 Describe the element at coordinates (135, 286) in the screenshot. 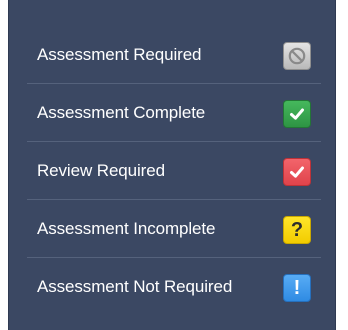

I see `legend-label: Assessment Not Required` at that location.